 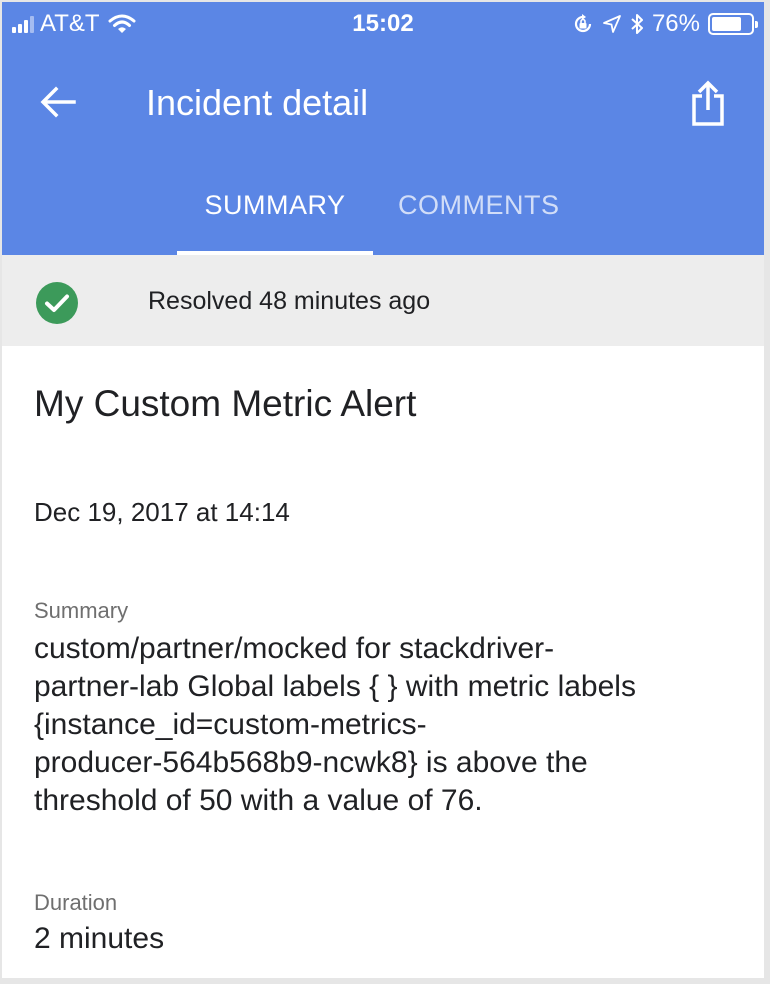 I want to click on duration-label: Duration, so click(x=76, y=902).